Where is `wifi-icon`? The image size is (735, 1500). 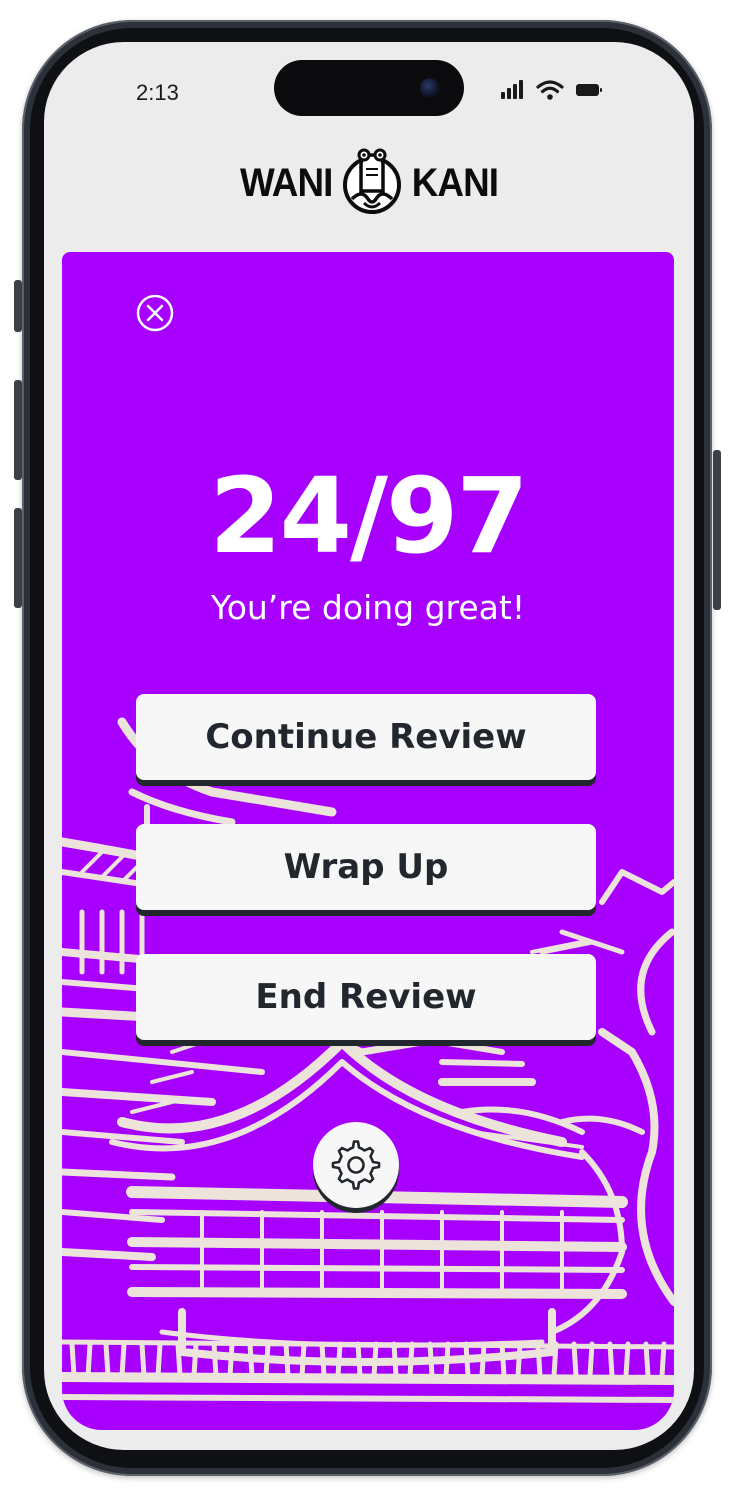 wifi-icon is located at coordinates (550, 90).